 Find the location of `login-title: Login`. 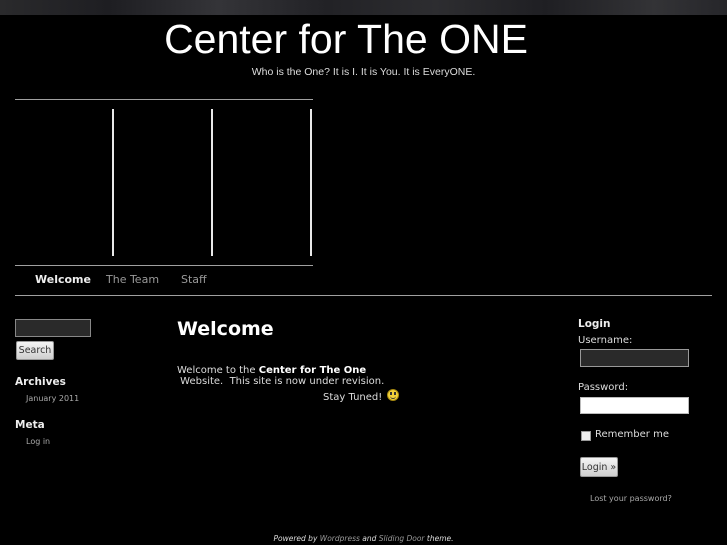

login-title: Login is located at coordinates (594, 324).